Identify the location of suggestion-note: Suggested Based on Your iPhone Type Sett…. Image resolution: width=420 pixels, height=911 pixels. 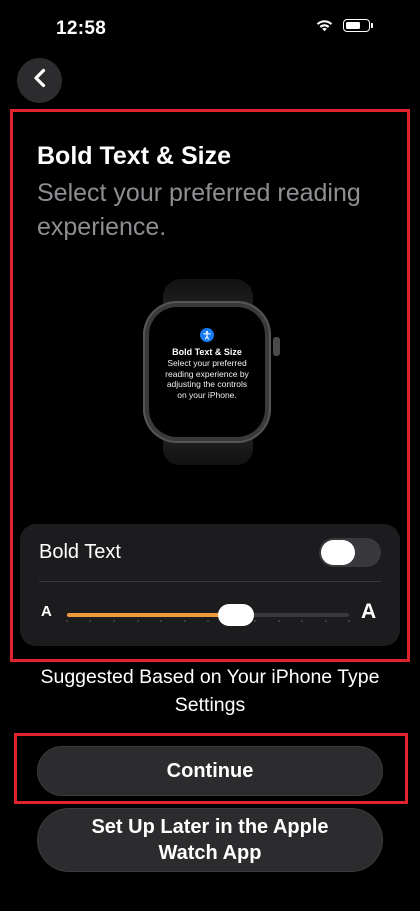
(210, 691).